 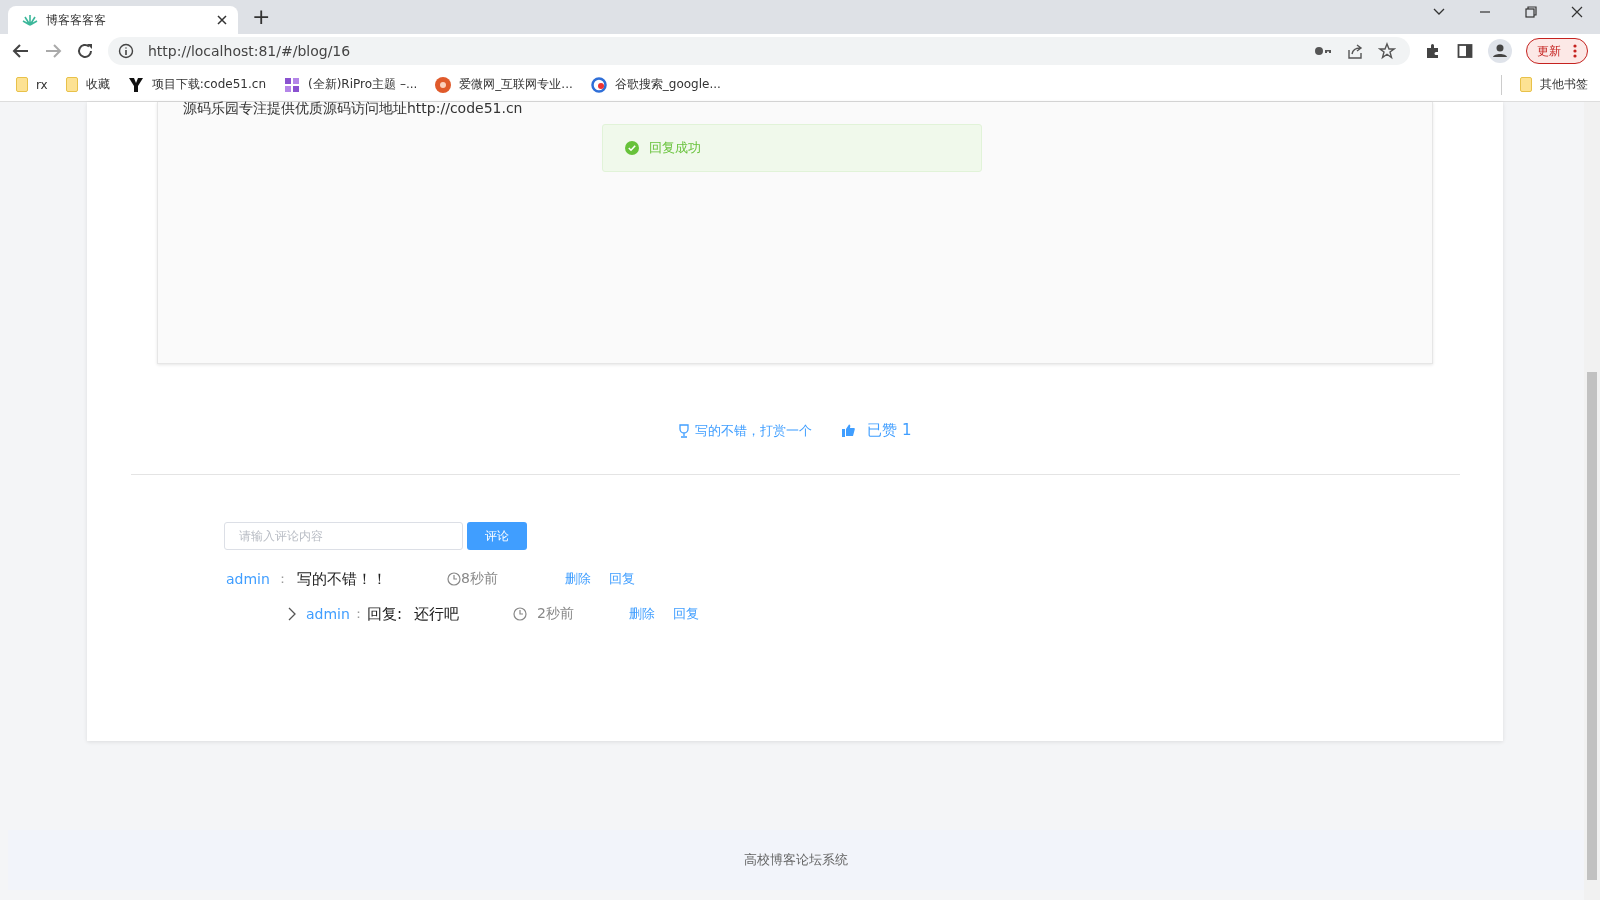 What do you see at coordinates (436, 614) in the screenshot?
I see `comment-text: 还行吧` at bounding box center [436, 614].